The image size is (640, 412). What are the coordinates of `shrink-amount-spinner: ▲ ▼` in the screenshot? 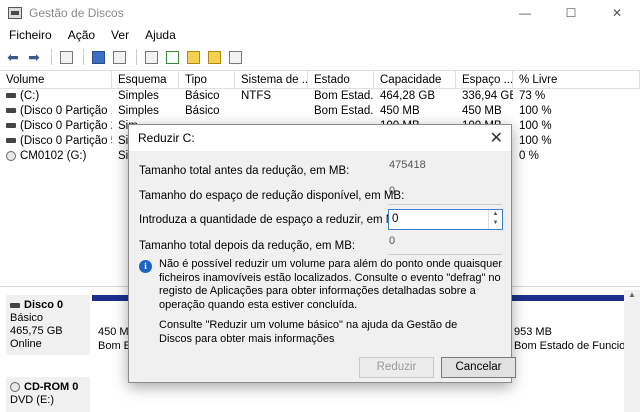 It's located at (495, 219).